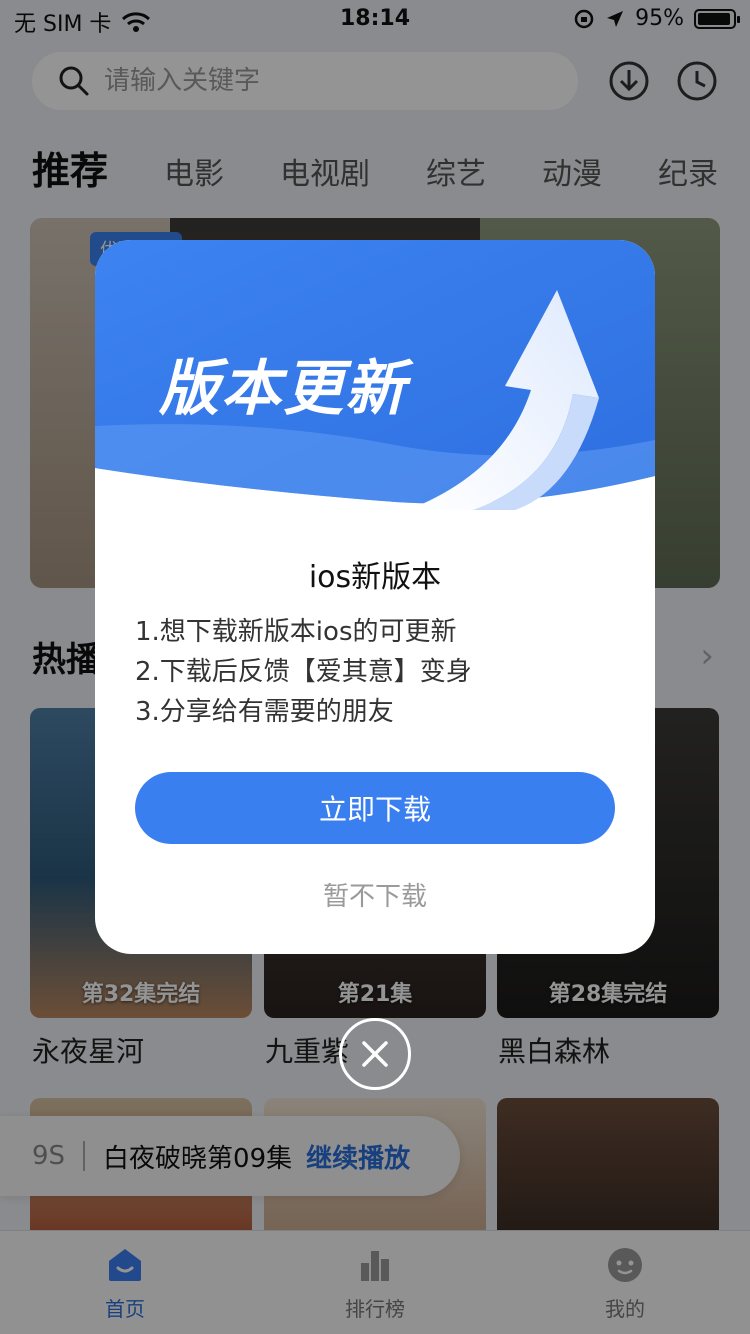  Describe the element at coordinates (296, 632) in the screenshot. I see `dialog-line: 1.想下载新版本ios的可更新` at that location.